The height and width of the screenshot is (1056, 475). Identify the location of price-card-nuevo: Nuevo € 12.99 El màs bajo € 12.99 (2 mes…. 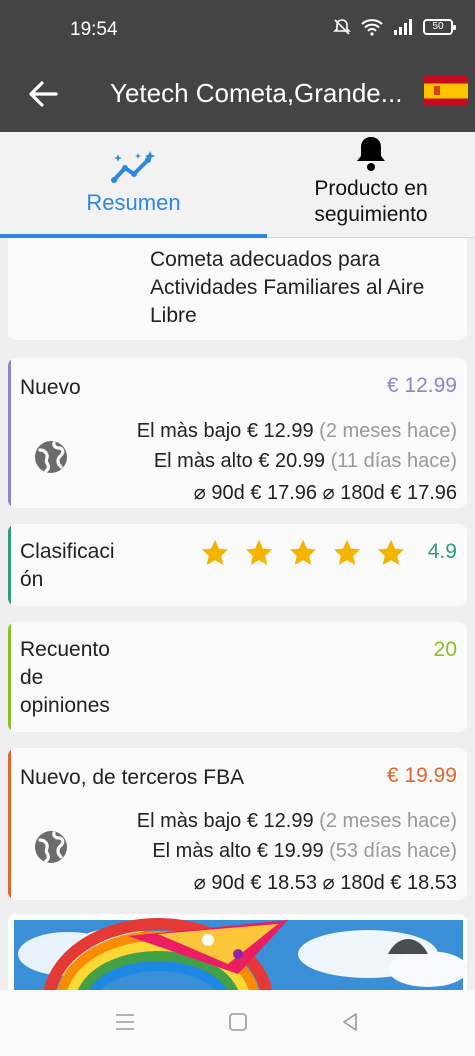
(237, 433).